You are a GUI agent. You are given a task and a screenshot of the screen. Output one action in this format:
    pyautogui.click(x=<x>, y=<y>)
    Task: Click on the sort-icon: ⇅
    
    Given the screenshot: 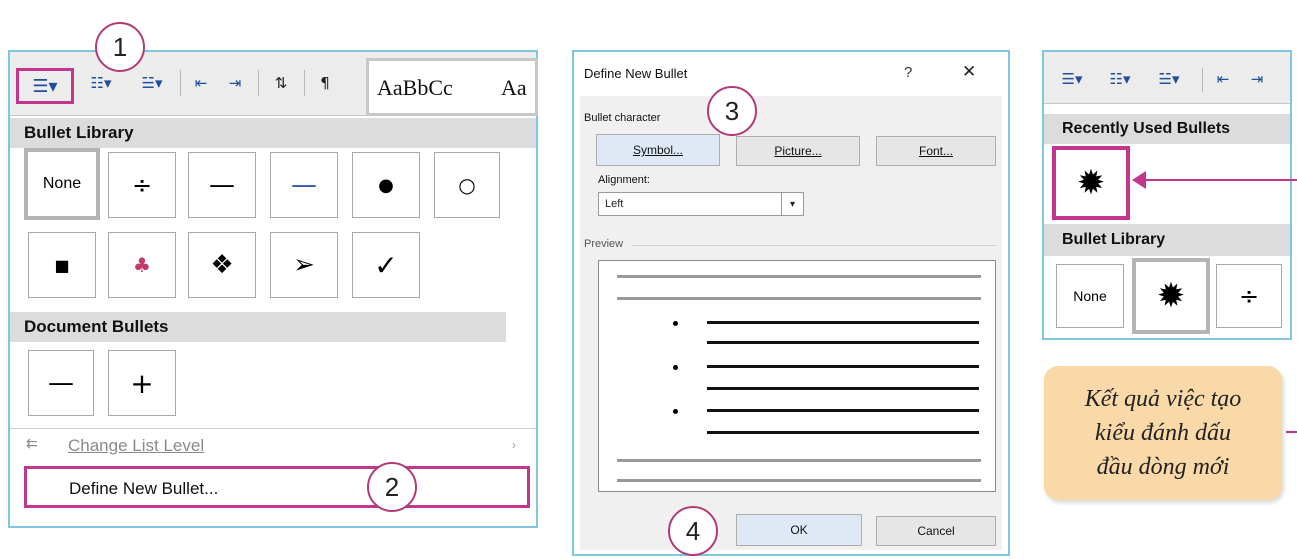 What is the action you would take?
    pyautogui.click(x=281, y=83)
    